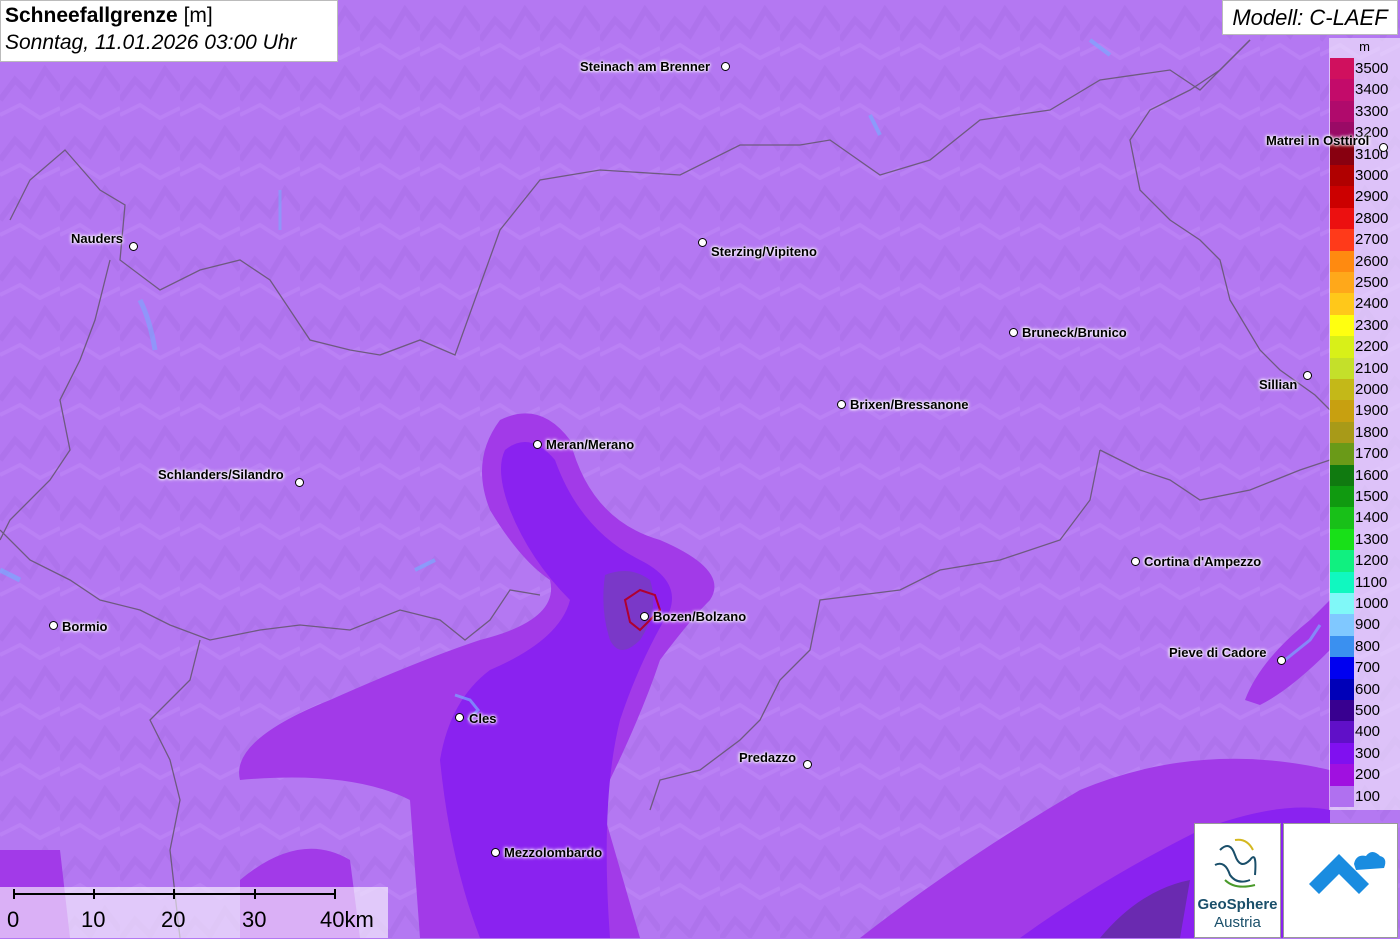 The image size is (1400, 939). What do you see at coordinates (1364, 625) in the screenshot?
I see `legend-entry: 900` at bounding box center [1364, 625].